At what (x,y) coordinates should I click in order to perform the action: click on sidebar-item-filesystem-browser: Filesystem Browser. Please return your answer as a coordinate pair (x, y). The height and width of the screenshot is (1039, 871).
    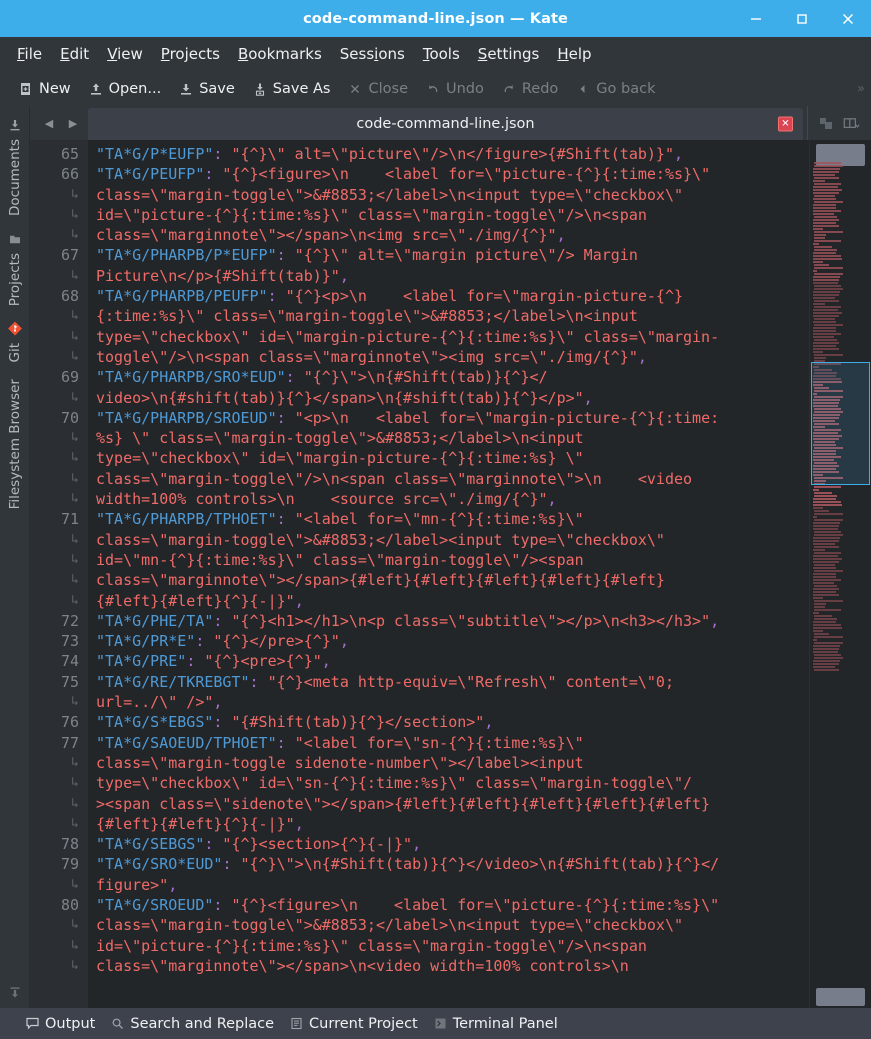
    Looking at the image, I should click on (15, 444).